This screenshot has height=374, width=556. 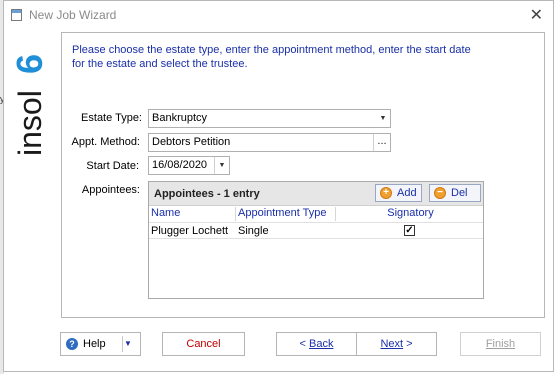 What do you see at coordinates (269, 118) in the screenshot?
I see `estate-type-dropdown: Bankruptcy ▼` at bounding box center [269, 118].